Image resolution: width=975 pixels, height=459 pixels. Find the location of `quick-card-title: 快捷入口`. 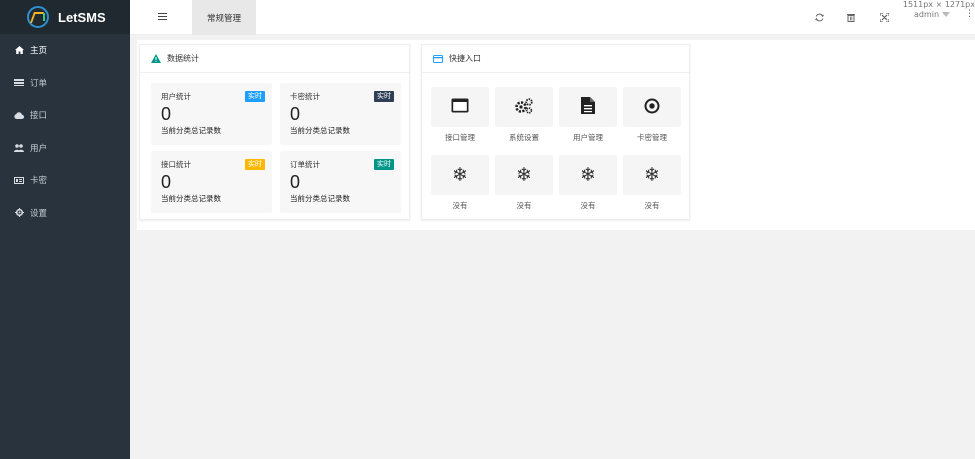

quick-card-title: 快捷入口 is located at coordinates (465, 58).